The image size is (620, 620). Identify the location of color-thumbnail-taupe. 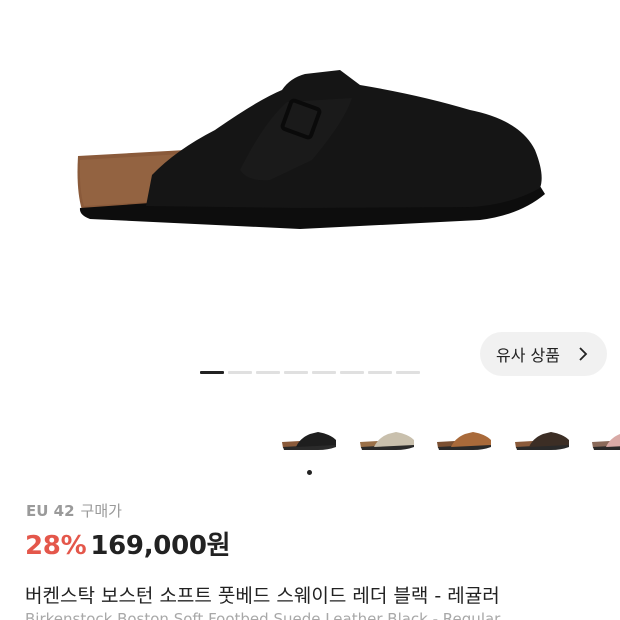
(388, 440).